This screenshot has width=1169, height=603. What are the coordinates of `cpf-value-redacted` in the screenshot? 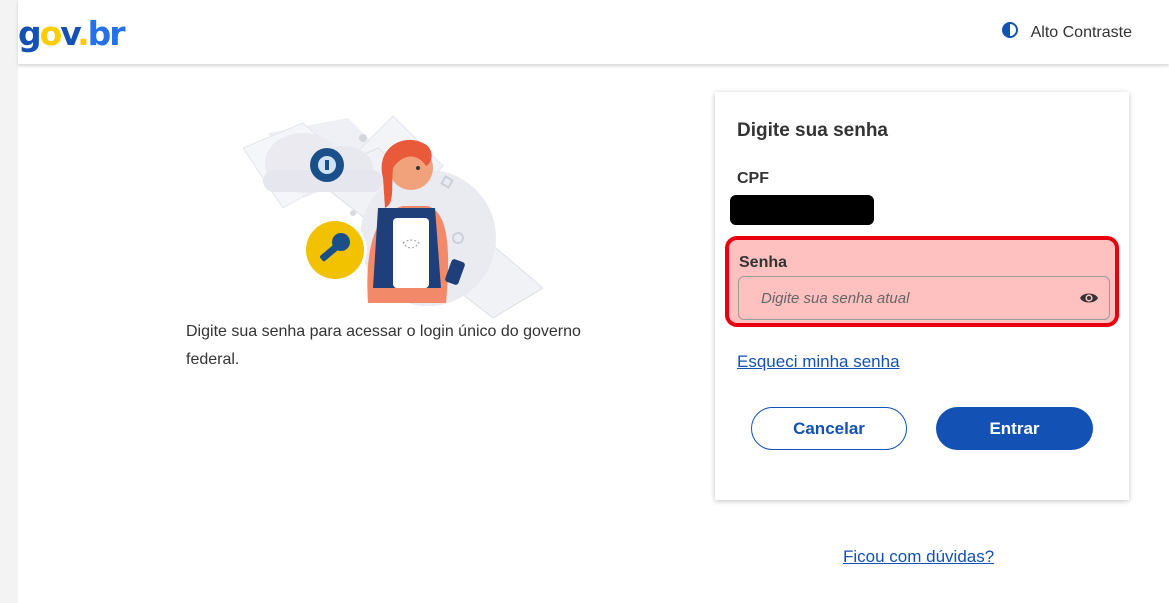 It's located at (802, 210).